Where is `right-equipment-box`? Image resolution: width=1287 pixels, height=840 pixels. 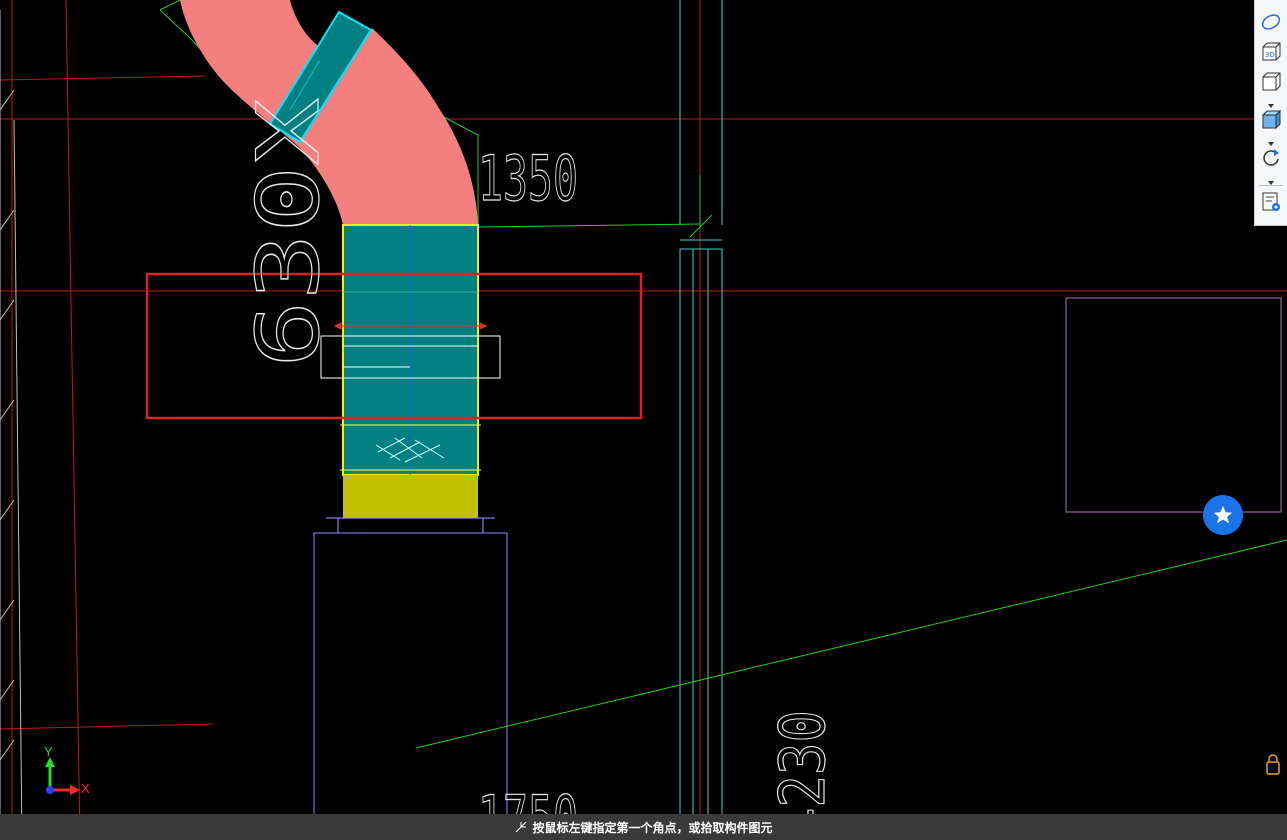 right-equipment-box is located at coordinates (1173, 405).